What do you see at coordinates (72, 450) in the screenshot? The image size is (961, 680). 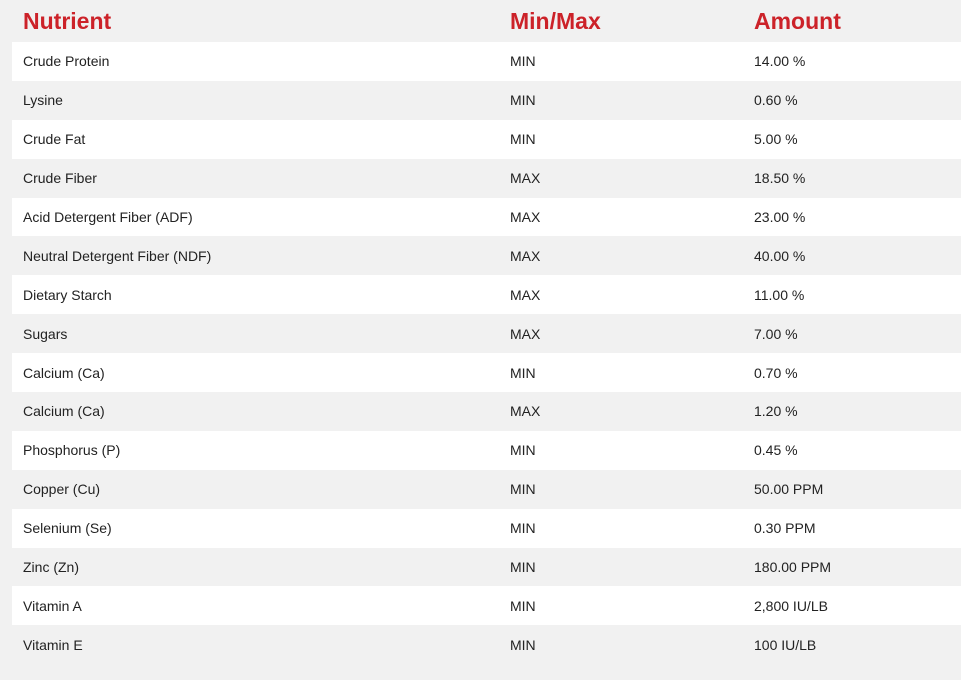 I see `nutrient-cell: Phosphorus (P)` at bounding box center [72, 450].